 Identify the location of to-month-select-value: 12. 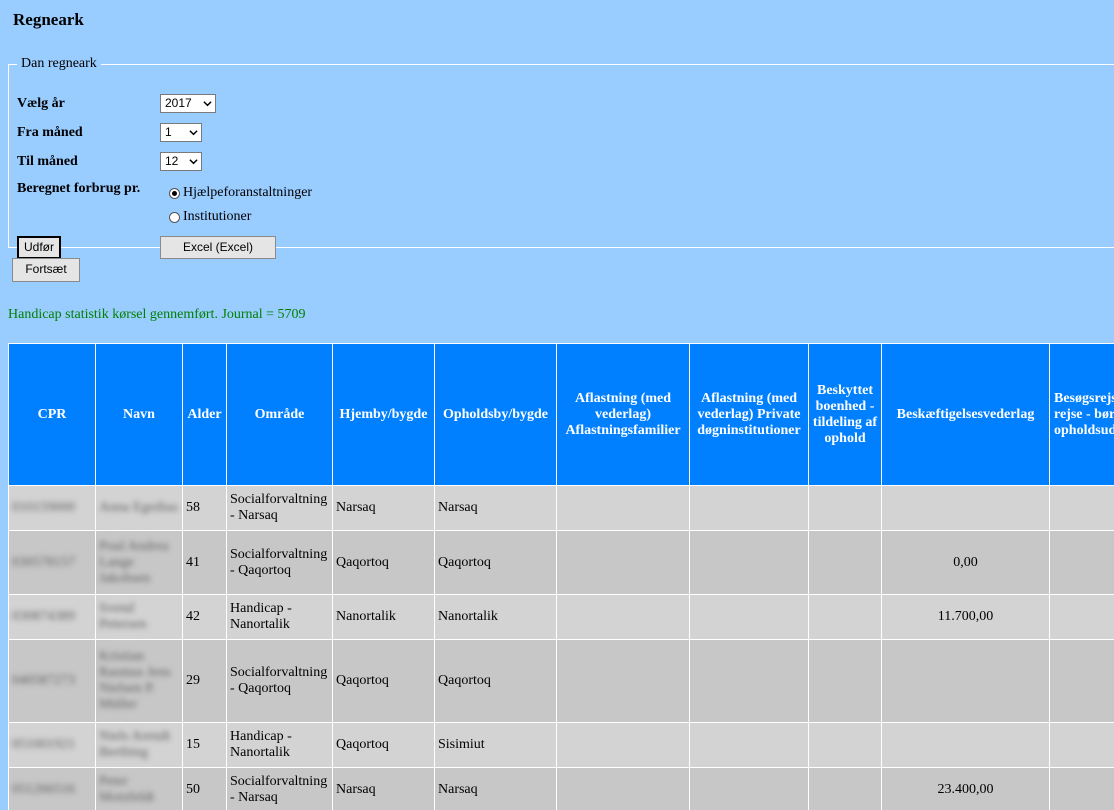
(172, 161).